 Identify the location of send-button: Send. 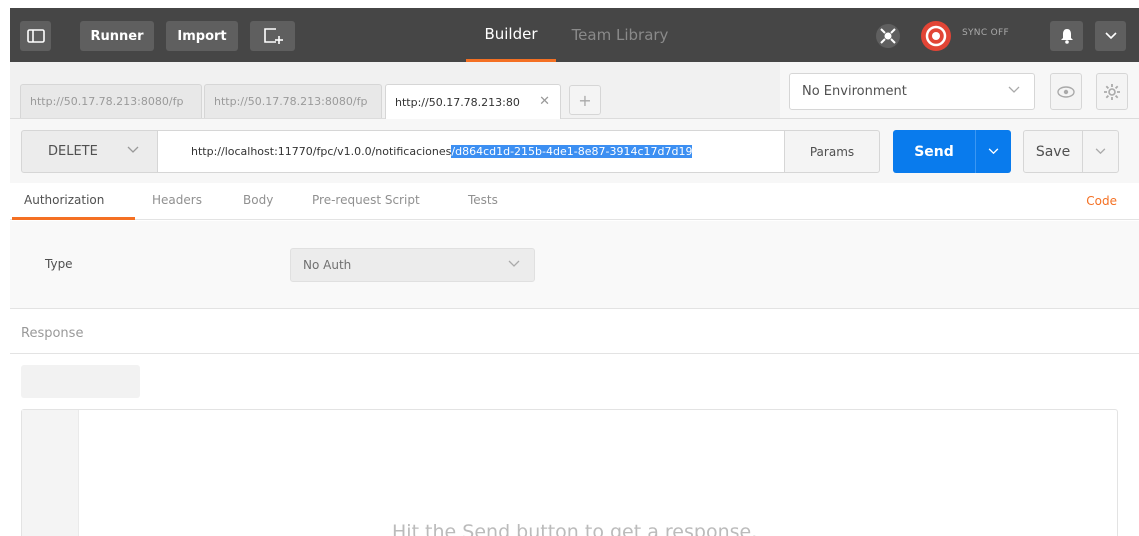
(952, 151).